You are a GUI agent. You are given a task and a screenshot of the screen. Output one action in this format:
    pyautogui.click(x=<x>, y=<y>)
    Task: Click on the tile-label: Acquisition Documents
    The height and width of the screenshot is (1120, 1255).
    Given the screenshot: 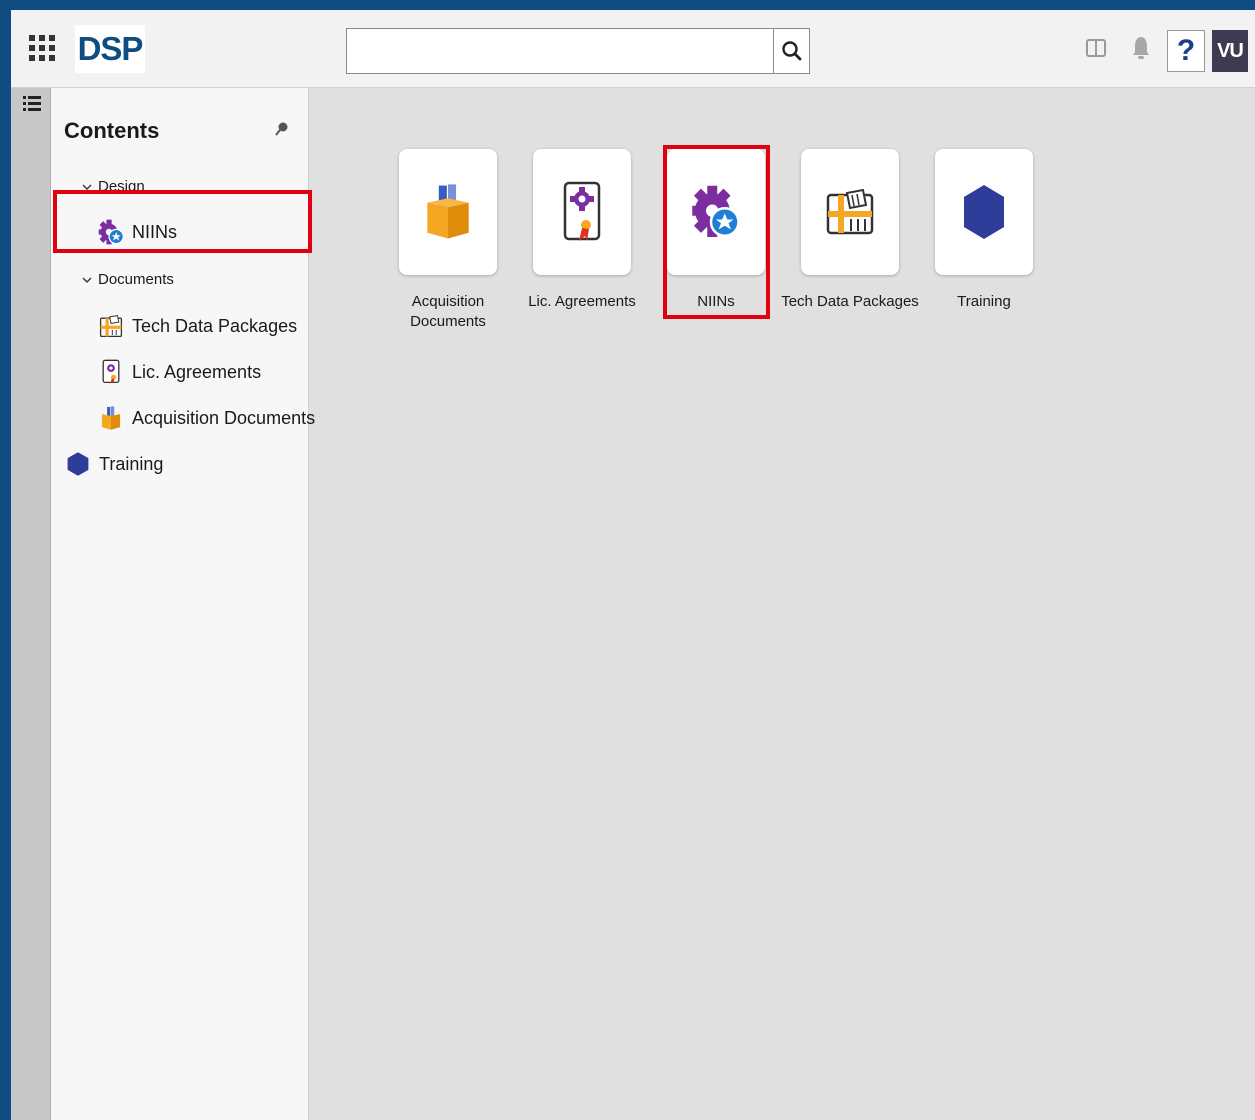 What is the action you would take?
    pyautogui.click(x=448, y=311)
    